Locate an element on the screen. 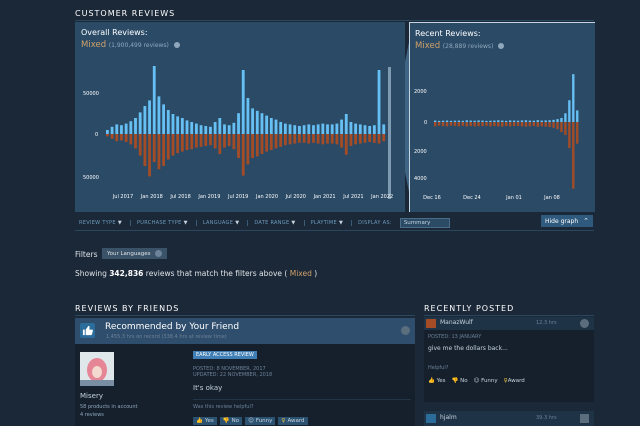 Image resolution: width=640 pixels, height=426 pixels. vote-funny-button: ☺ Funny is located at coordinates (486, 381).